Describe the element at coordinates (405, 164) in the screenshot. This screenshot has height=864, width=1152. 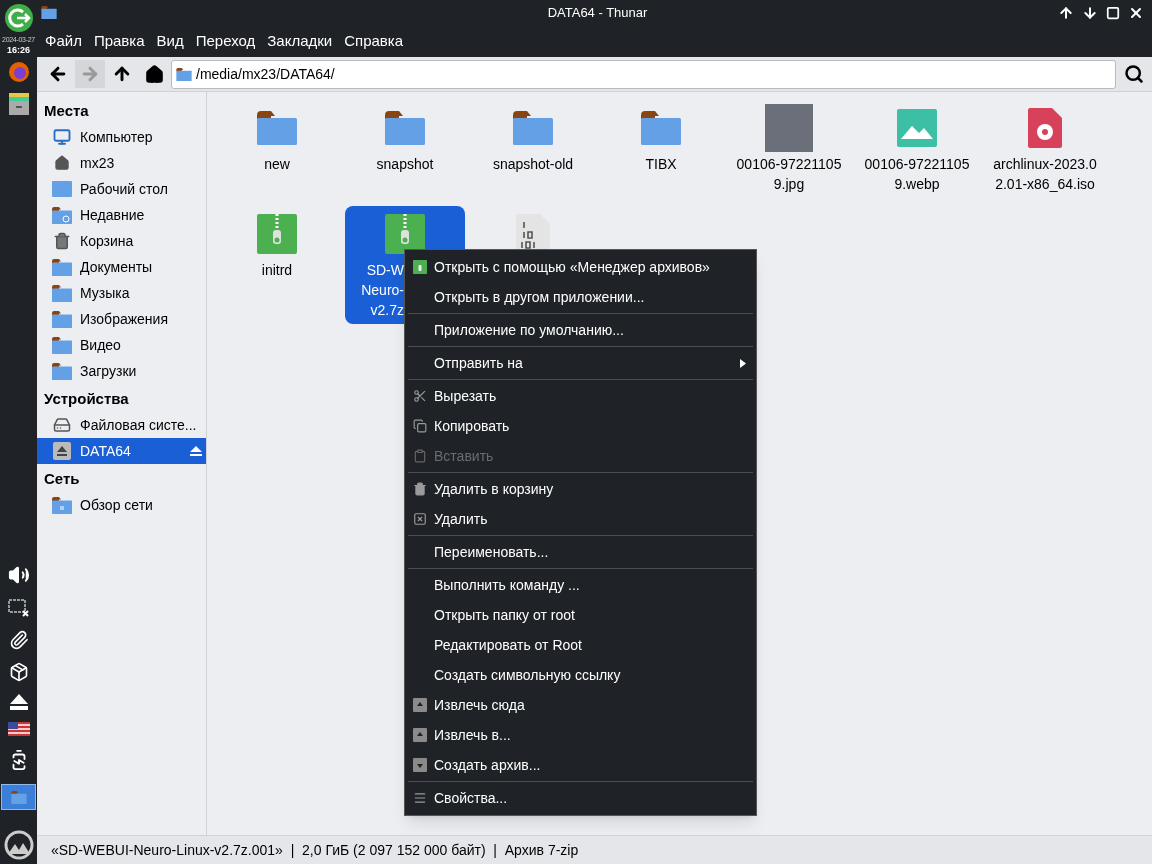
I see `file-name: snapshot` at that location.